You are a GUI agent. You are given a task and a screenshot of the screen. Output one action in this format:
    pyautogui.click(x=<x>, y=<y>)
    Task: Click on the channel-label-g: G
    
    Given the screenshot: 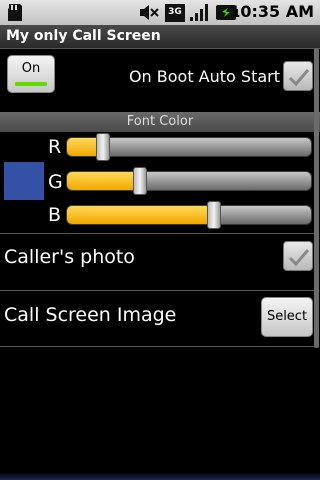 What is the action you would take?
    pyautogui.click(x=55, y=182)
    